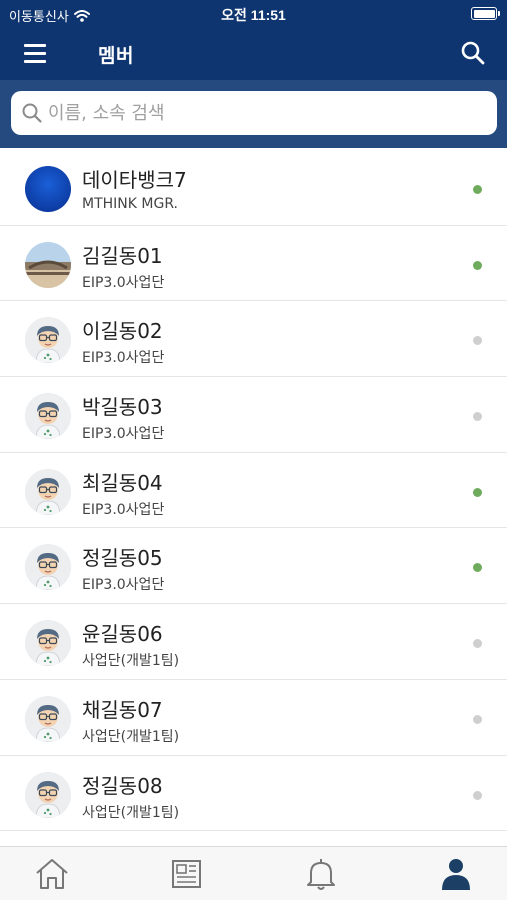 This screenshot has width=507, height=900. I want to click on member-name: 정길동08, so click(122, 785).